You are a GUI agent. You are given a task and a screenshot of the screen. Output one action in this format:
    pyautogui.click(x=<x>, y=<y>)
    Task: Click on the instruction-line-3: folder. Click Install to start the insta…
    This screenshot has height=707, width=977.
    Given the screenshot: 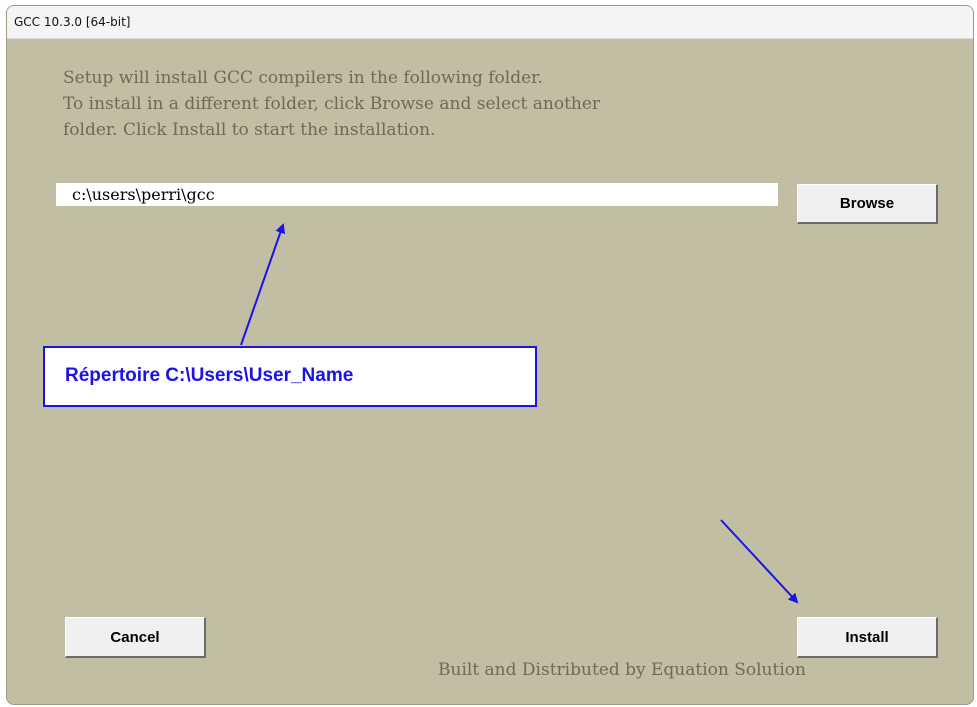 What is the action you would take?
    pyautogui.click(x=249, y=130)
    